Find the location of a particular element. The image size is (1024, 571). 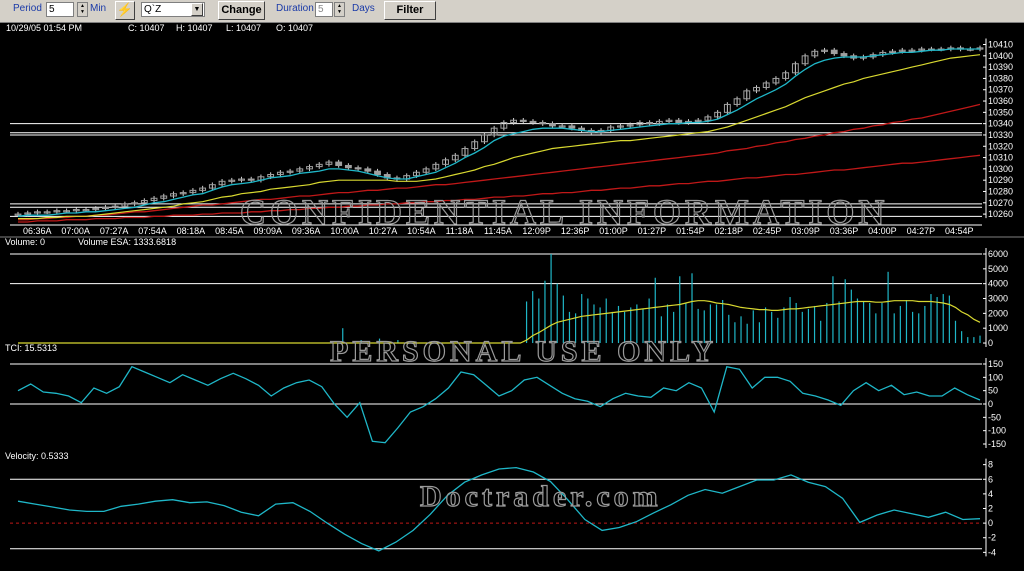

price-tick-label: 10380 is located at coordinates (1000, 78).